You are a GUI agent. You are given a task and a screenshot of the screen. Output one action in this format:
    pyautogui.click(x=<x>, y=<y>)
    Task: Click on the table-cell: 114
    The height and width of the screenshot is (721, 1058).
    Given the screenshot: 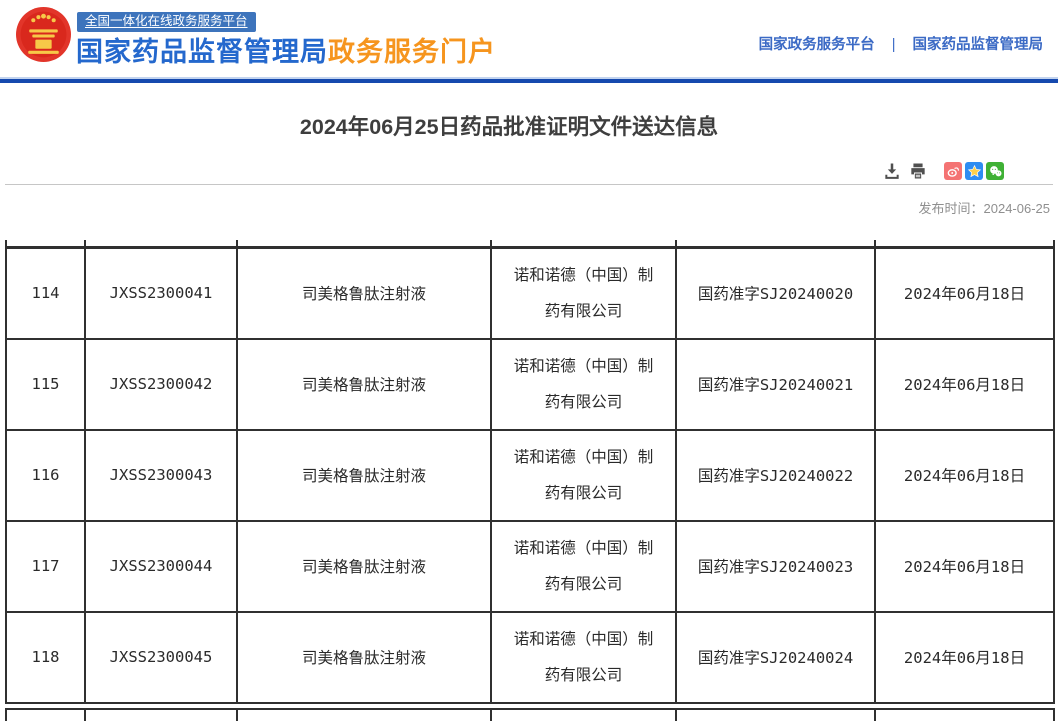 What is the action you would take?
    pyautogui.click(x=45, y=293)
    